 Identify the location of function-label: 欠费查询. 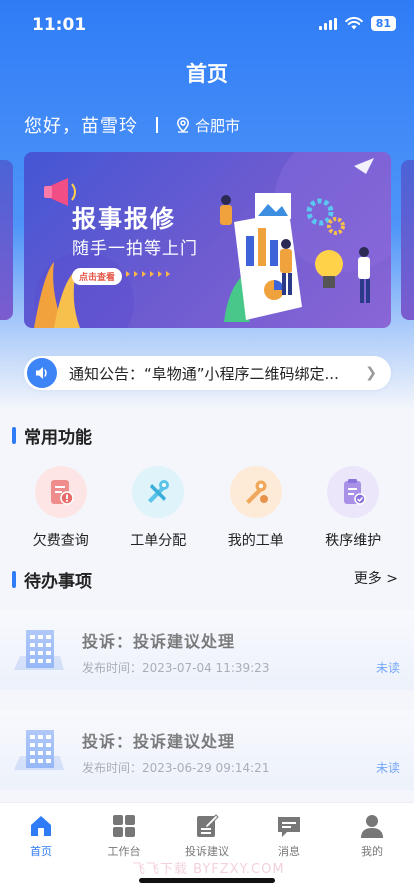
(60, 541).